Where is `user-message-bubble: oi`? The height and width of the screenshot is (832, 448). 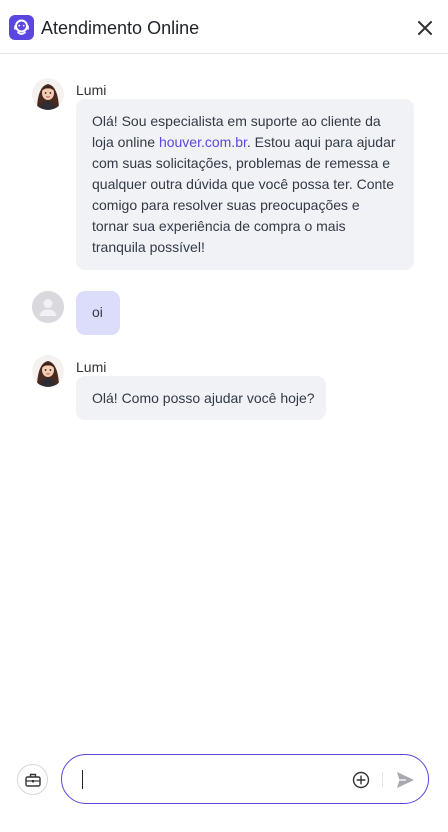 user-message-bubble: oi is located at coordinates (98, 313).